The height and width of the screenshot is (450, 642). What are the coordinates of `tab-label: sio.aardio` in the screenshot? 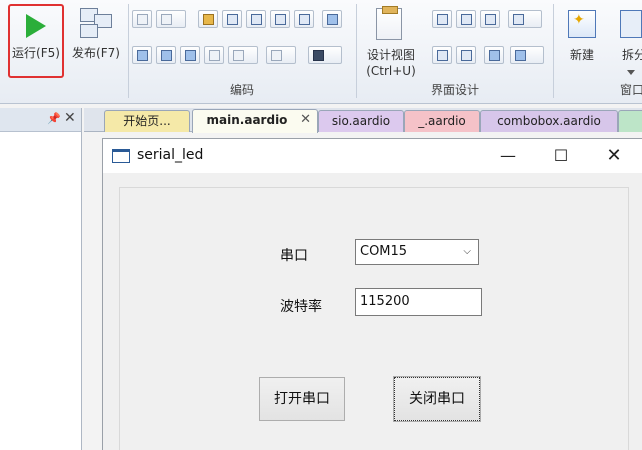 It's located at (361, 121).